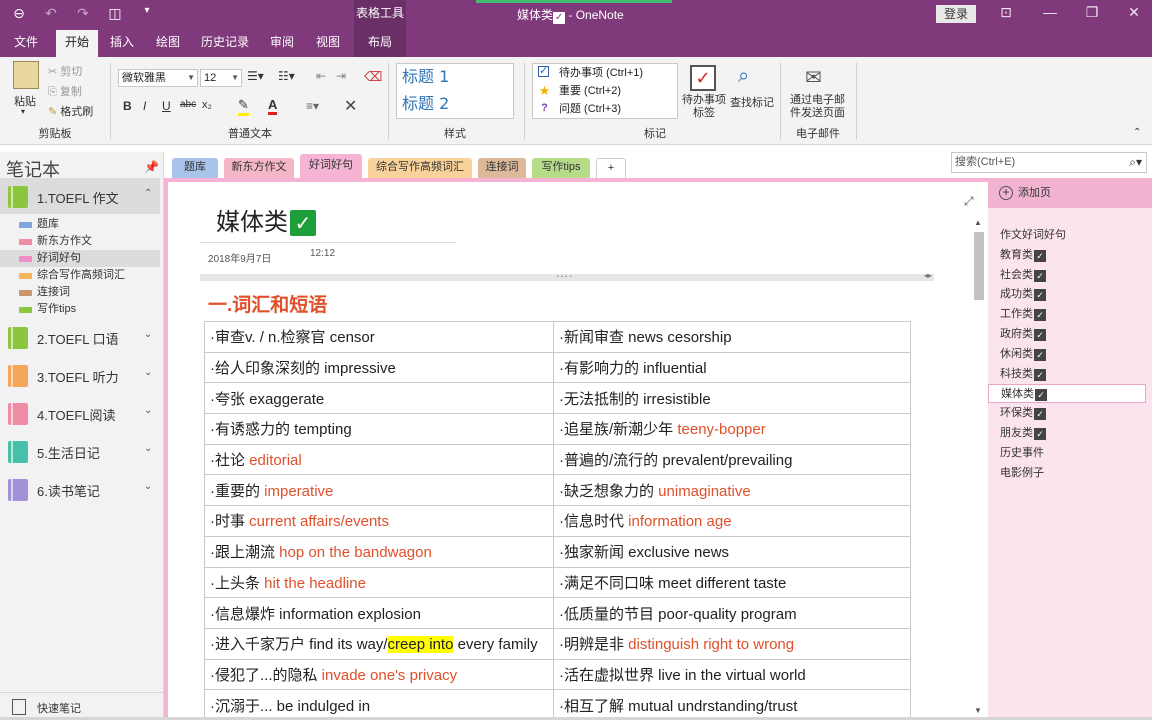  What do you see at coordinates (23, 111) in the screenshot?
I see `paste-dropdown-icon: ▾` at bounding box center [23, 111].